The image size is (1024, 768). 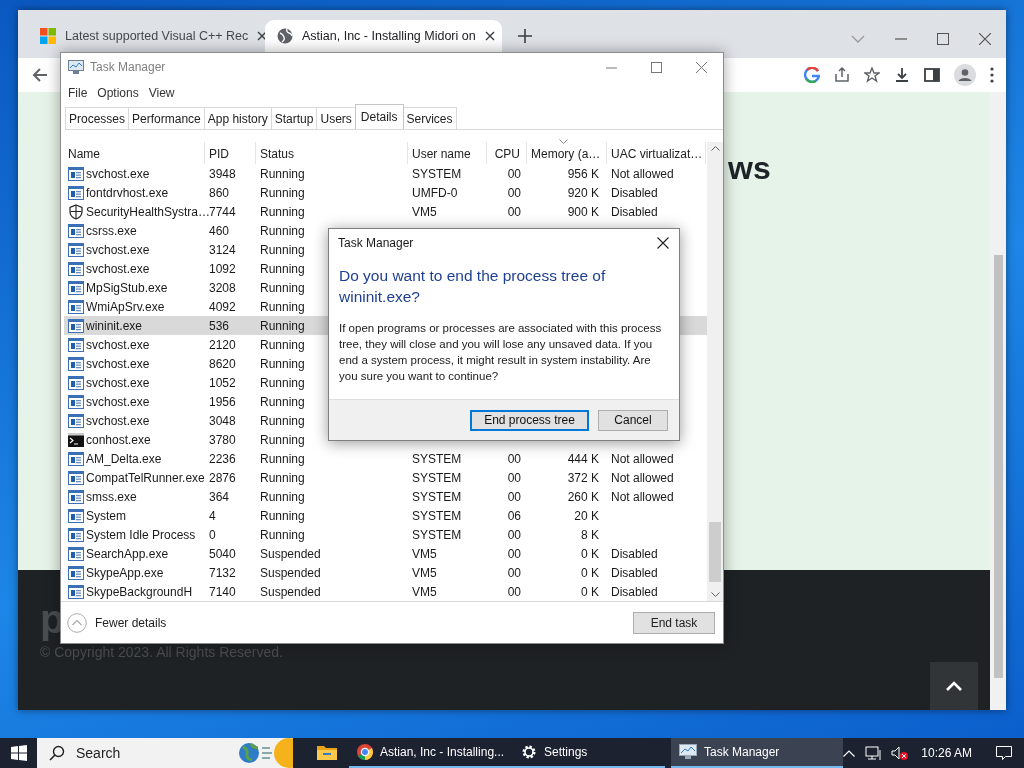 I want to click on dialog-heading: Do you want to end the process tree of wininit.exe?, so click(x=473, y=286).